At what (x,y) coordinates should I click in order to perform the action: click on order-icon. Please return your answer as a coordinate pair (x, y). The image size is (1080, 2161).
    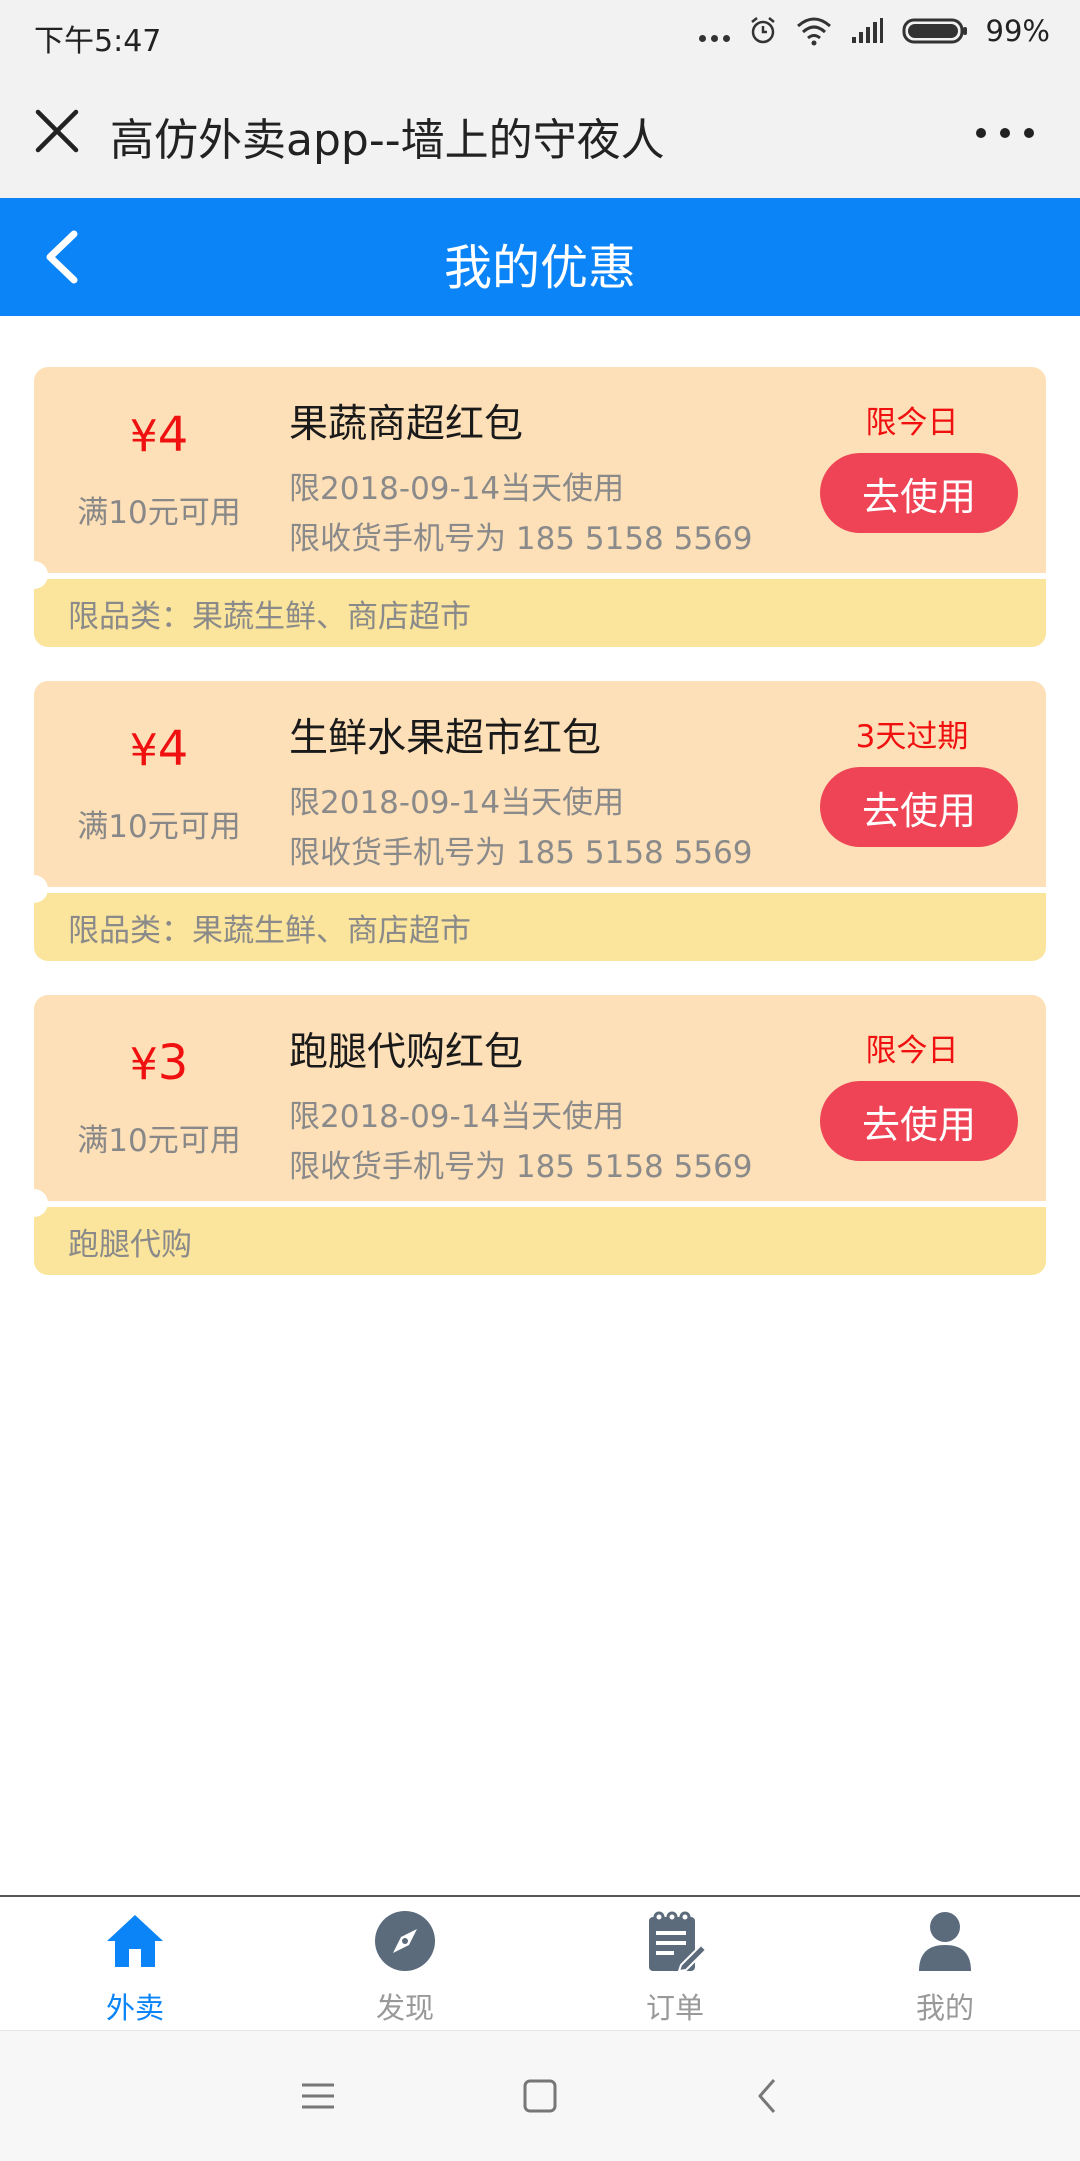
    Looking at the image, I should click on (678, 1942).